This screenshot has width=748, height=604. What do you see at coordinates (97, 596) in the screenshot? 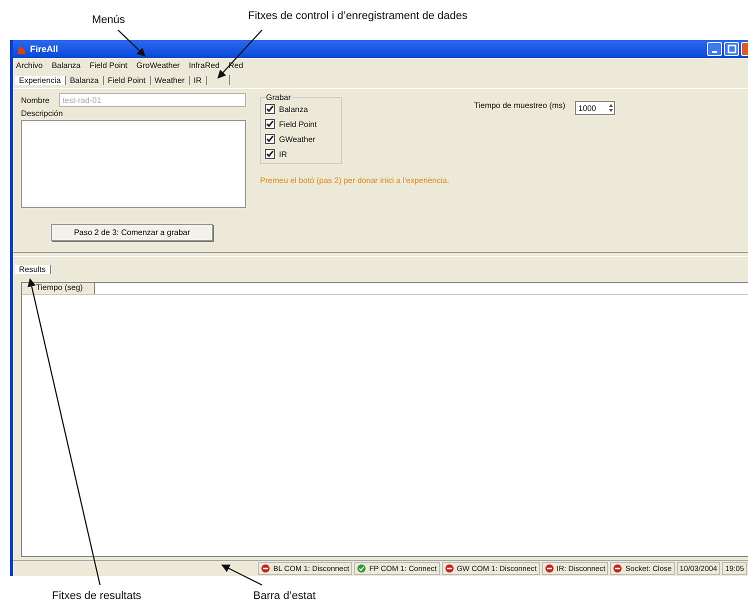
I see `annotation-label: Fitxes de resultats` at bounding box center [97, 596].